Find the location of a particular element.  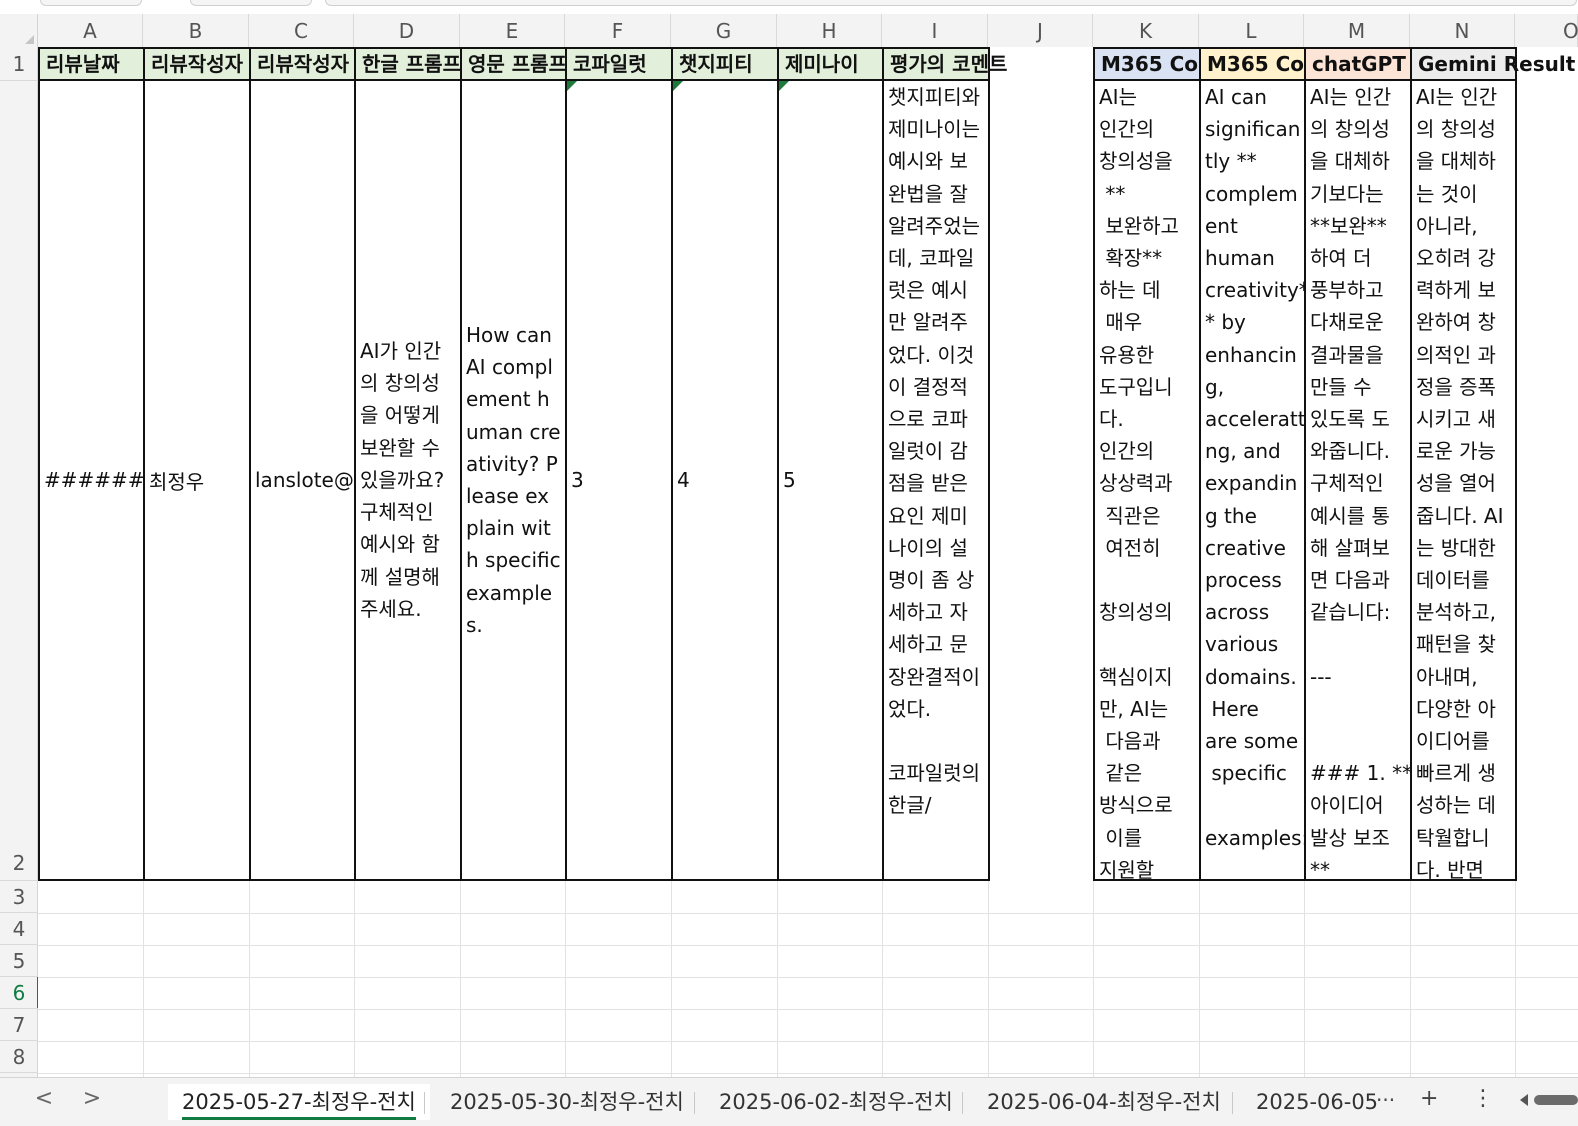

cell-c1: 리뷰작성자 is located at coordinates (302, 64).